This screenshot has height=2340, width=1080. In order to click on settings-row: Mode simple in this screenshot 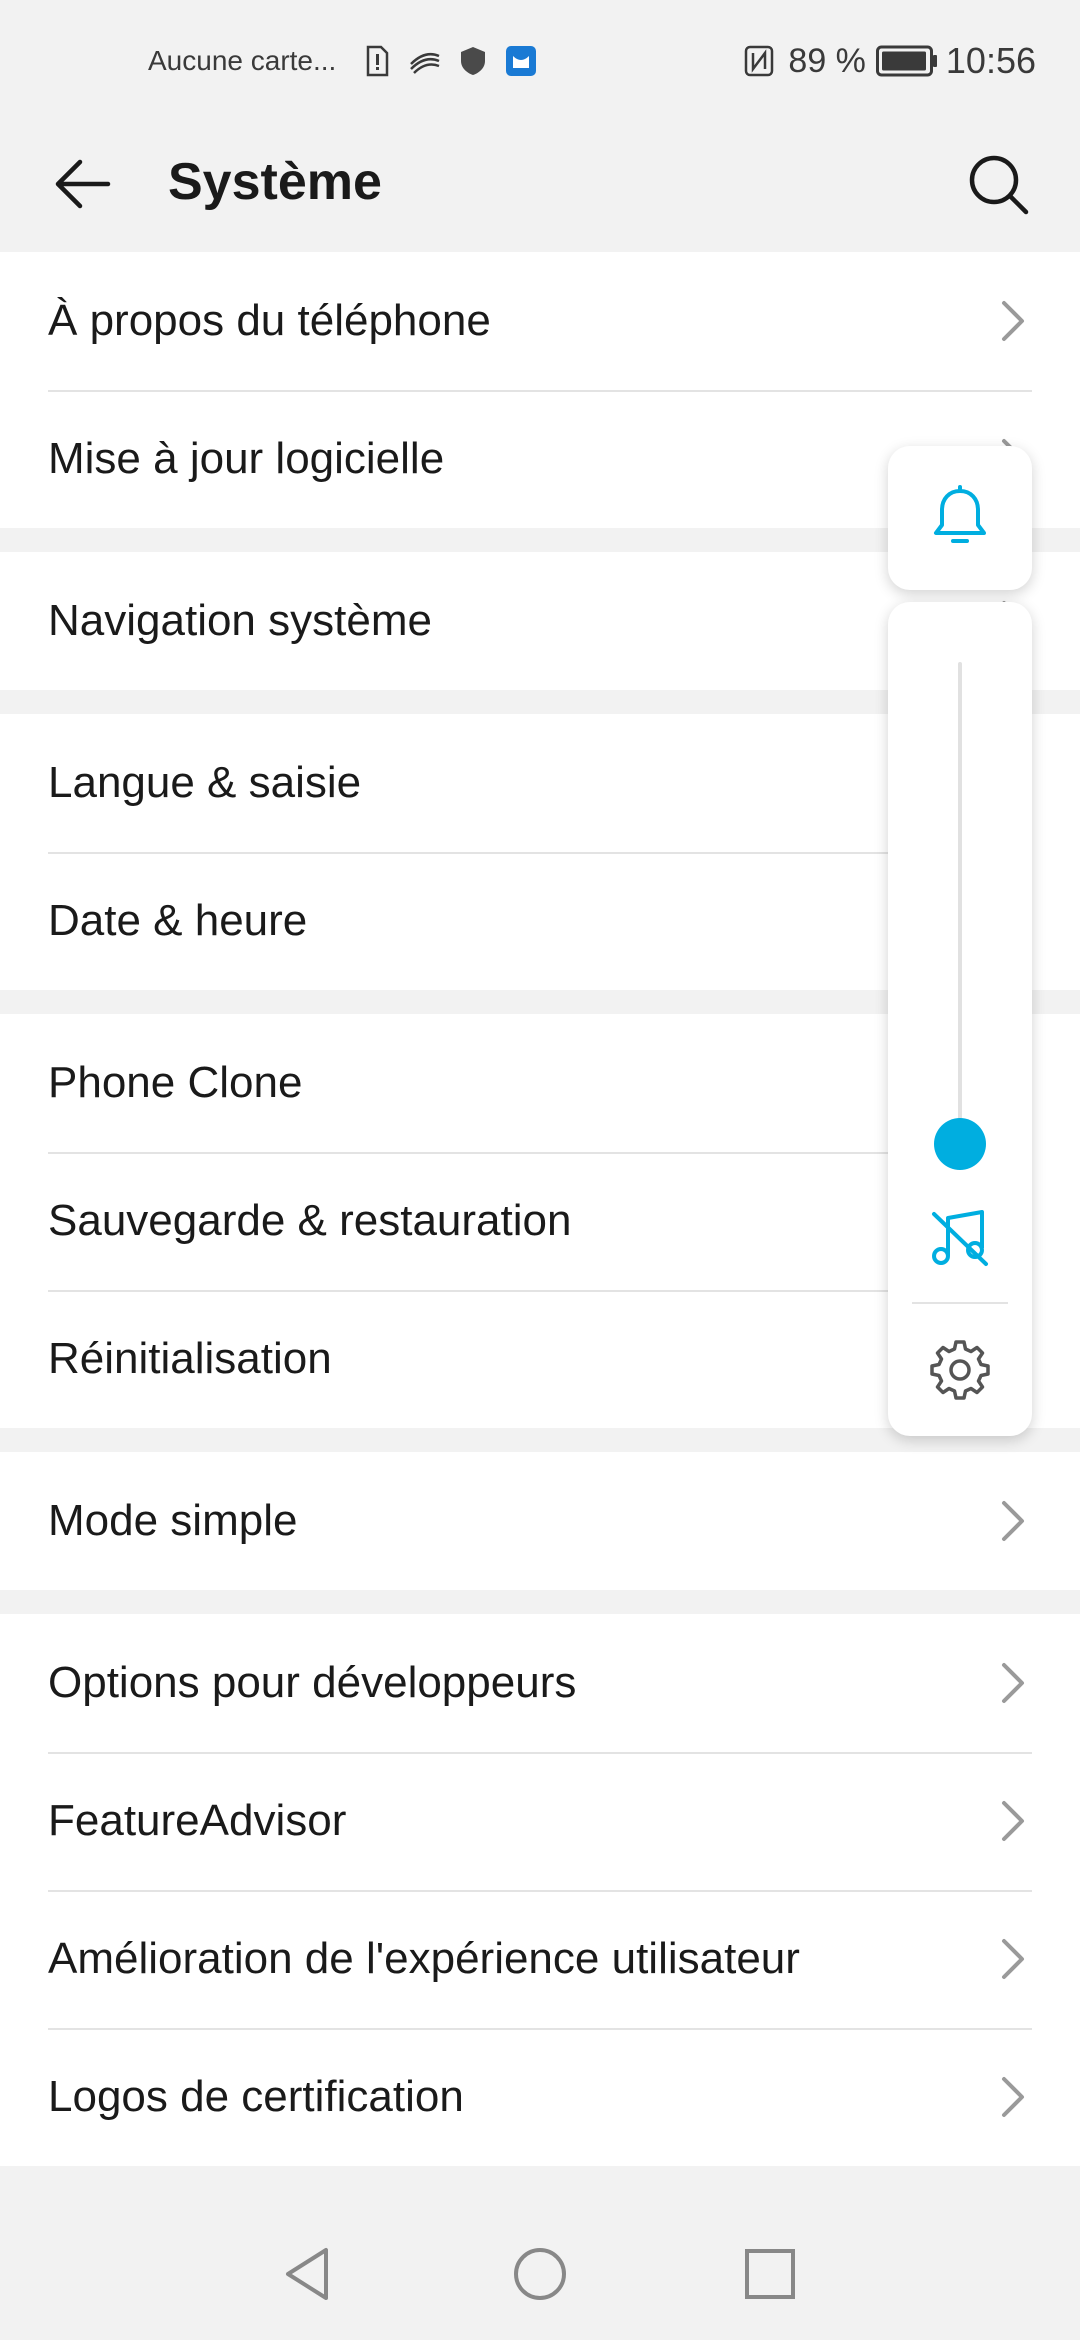, I will do `click(540, 1521)`.